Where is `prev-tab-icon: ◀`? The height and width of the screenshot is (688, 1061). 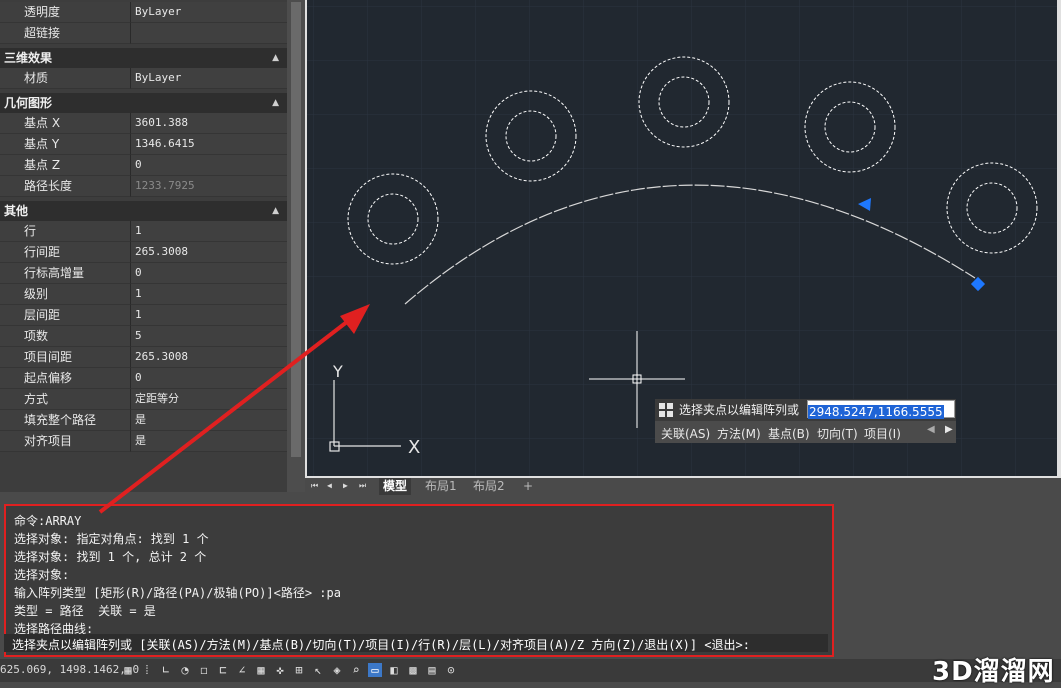 prev-tab-icon: ◀ is located at coordinates (329, 485).